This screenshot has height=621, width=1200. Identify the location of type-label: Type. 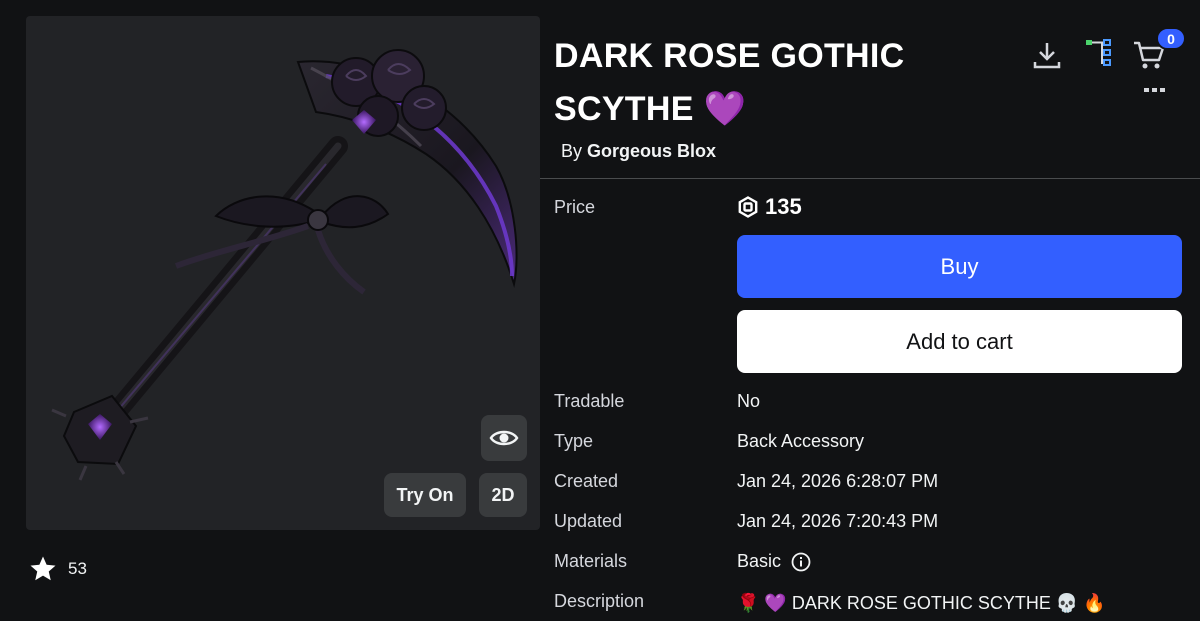
(574, 441).